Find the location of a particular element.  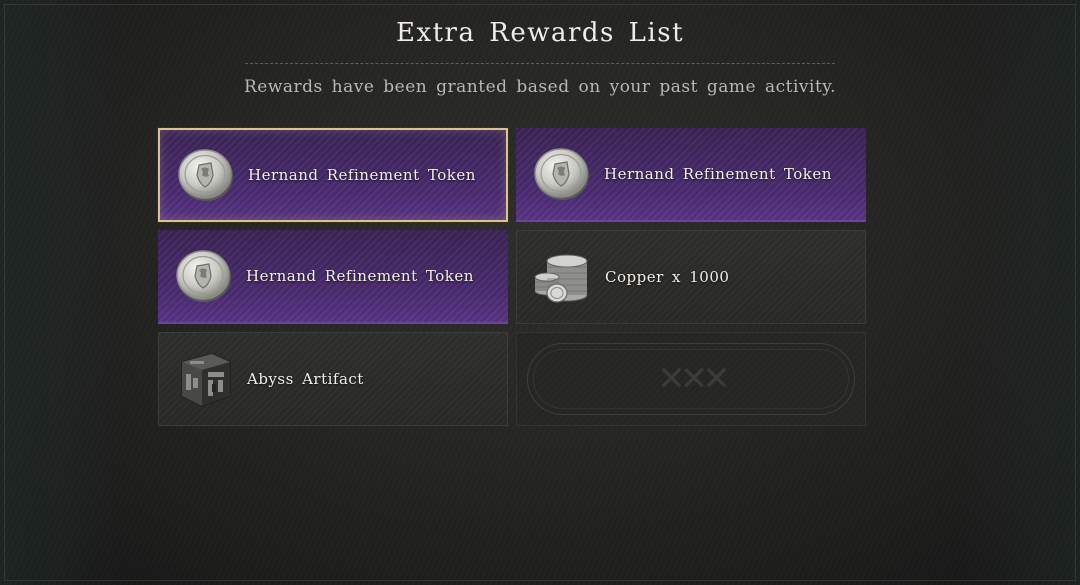

empty-reward-slot: ✕✕✕ is located at coordinates (691, 379).